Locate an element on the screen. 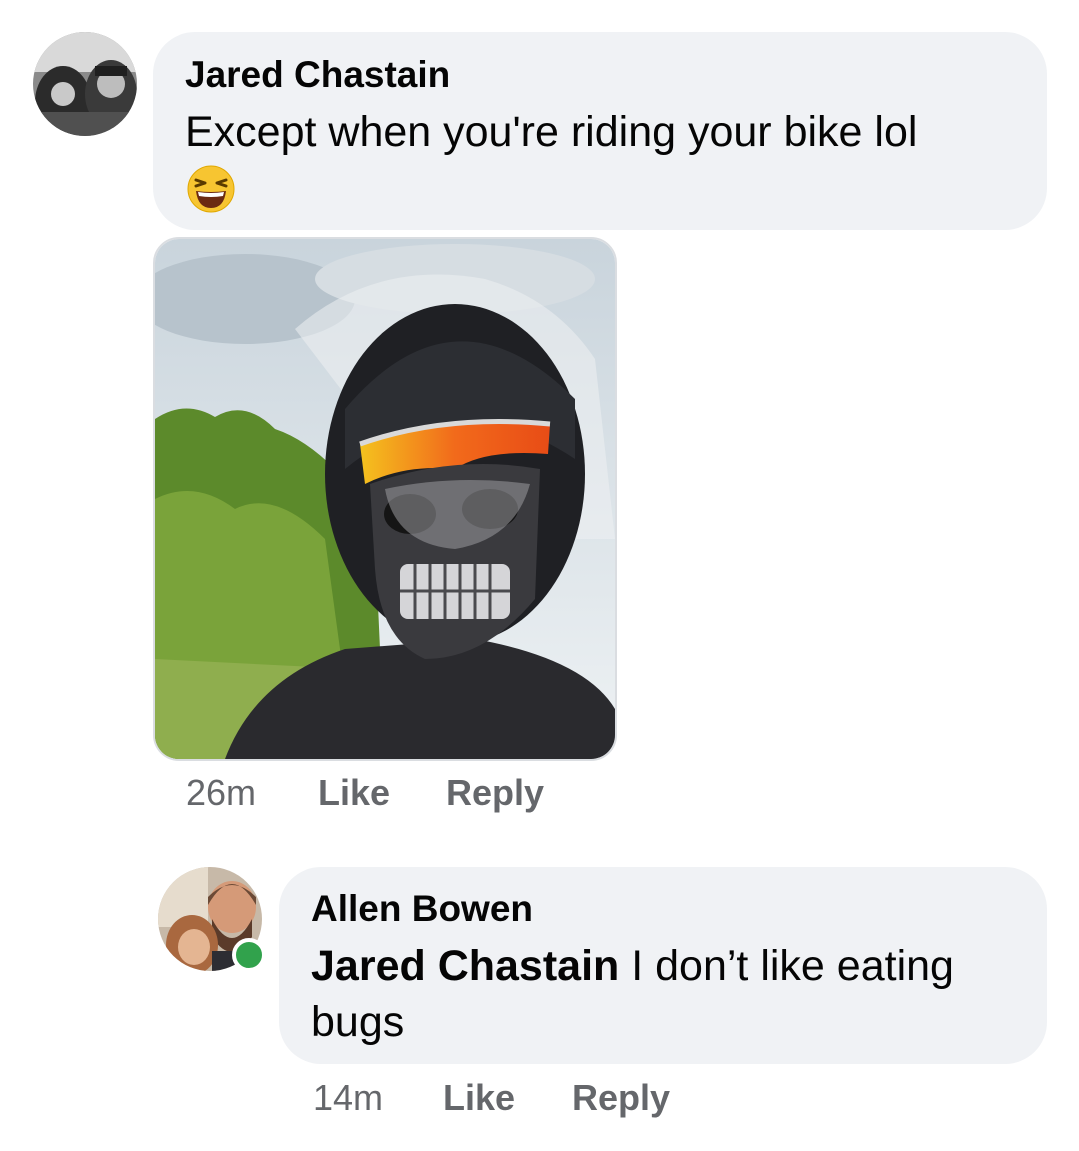 The width and height of the screenshot is (1079, 1151). comment-text-line1: I don’t like eating is located at coordinates (786, 966).